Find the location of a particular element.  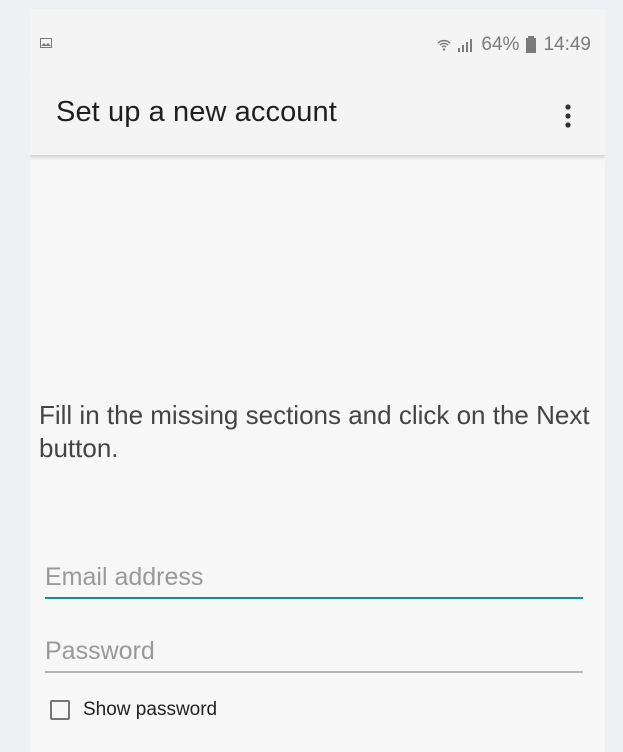

more-options-button is located at coordinates (568, 116).